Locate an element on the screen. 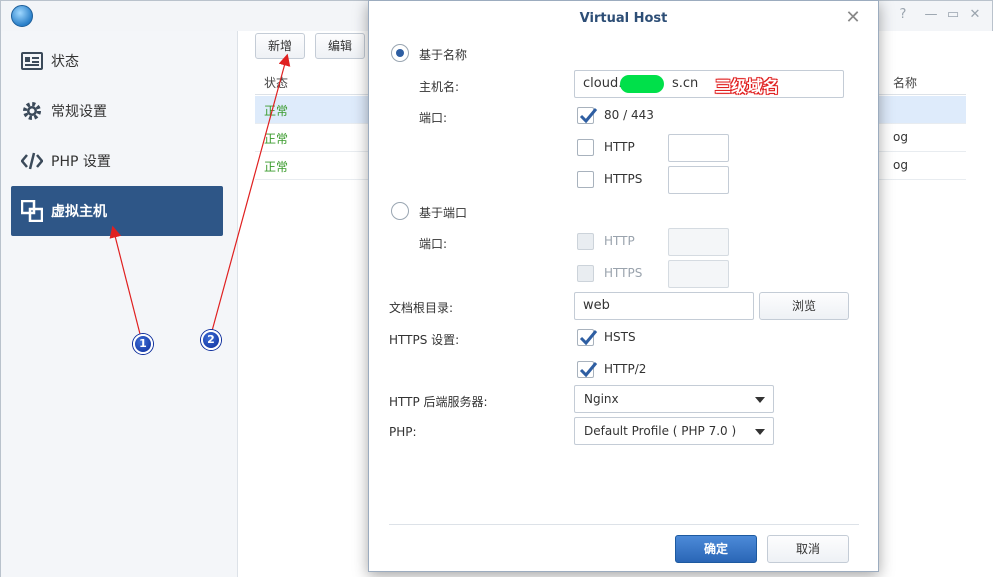 This screenshot has width=993, height=577. annotation-arrows is located at coordinates (200, 194).